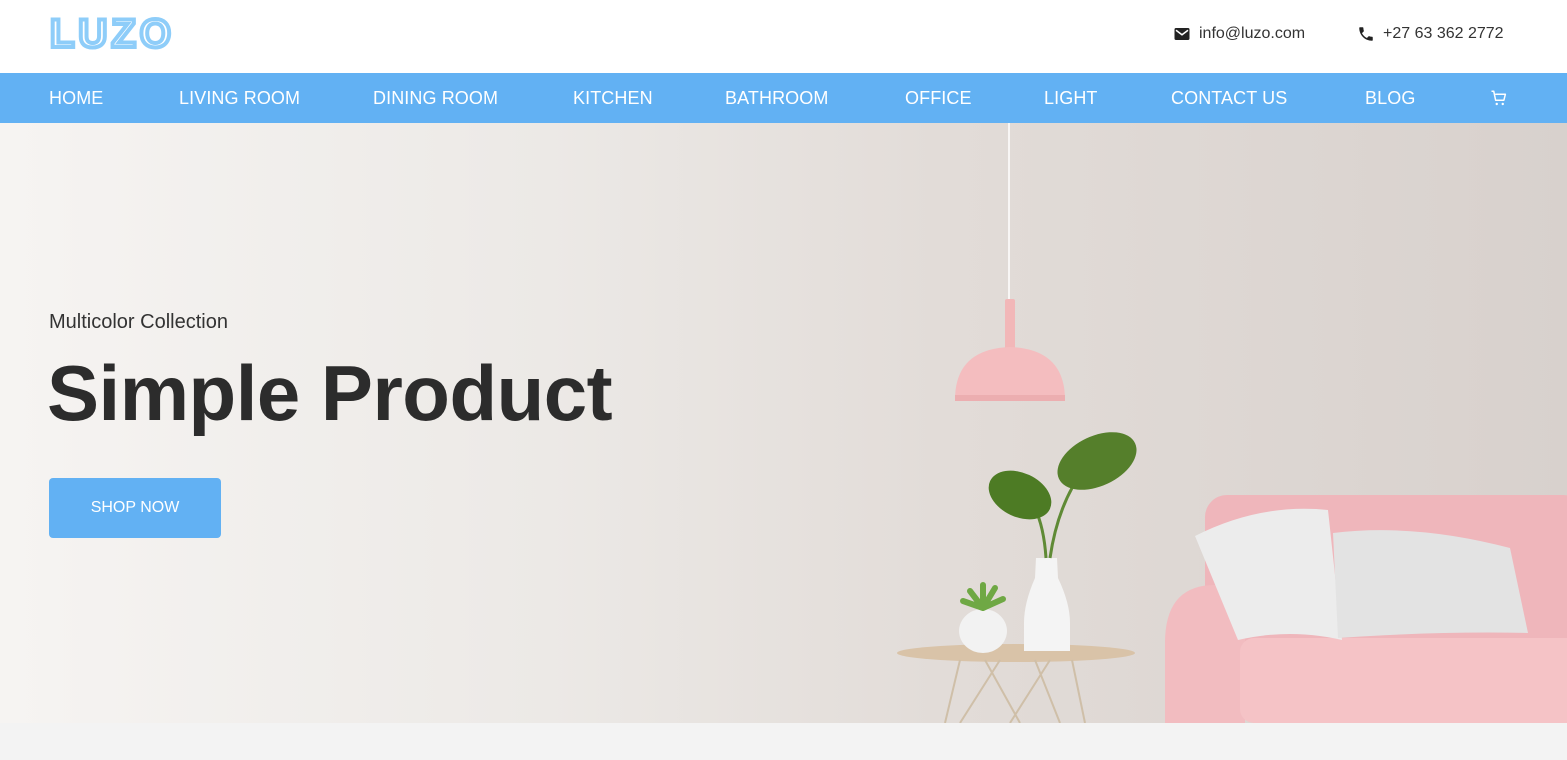 This screenshot has width=1567, height=760. I want to click on nav-item-bathroom: BATHROOM, so click(776, 98).